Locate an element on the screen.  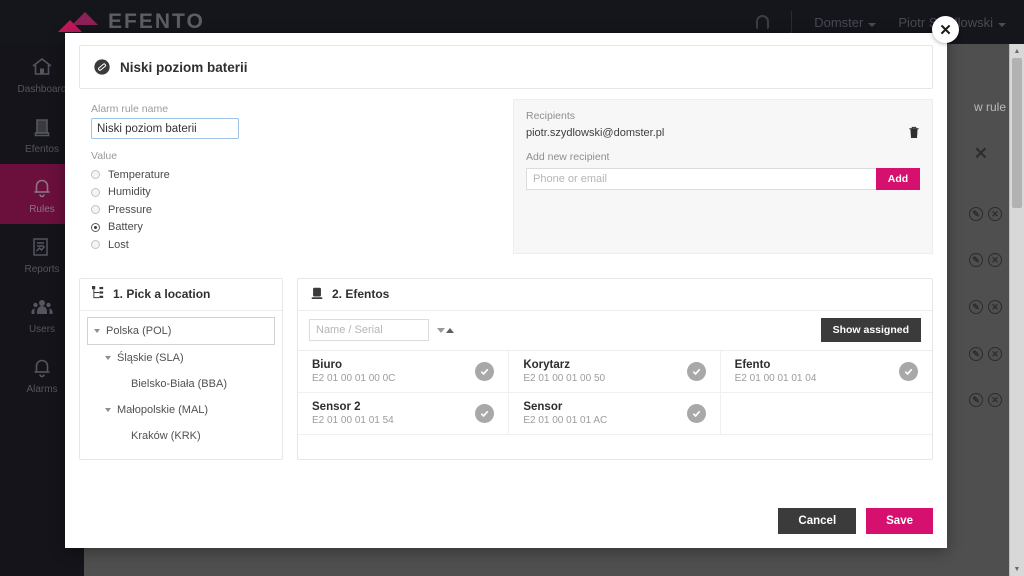
radio-indicator-selected is located at coordinates (95, 227).